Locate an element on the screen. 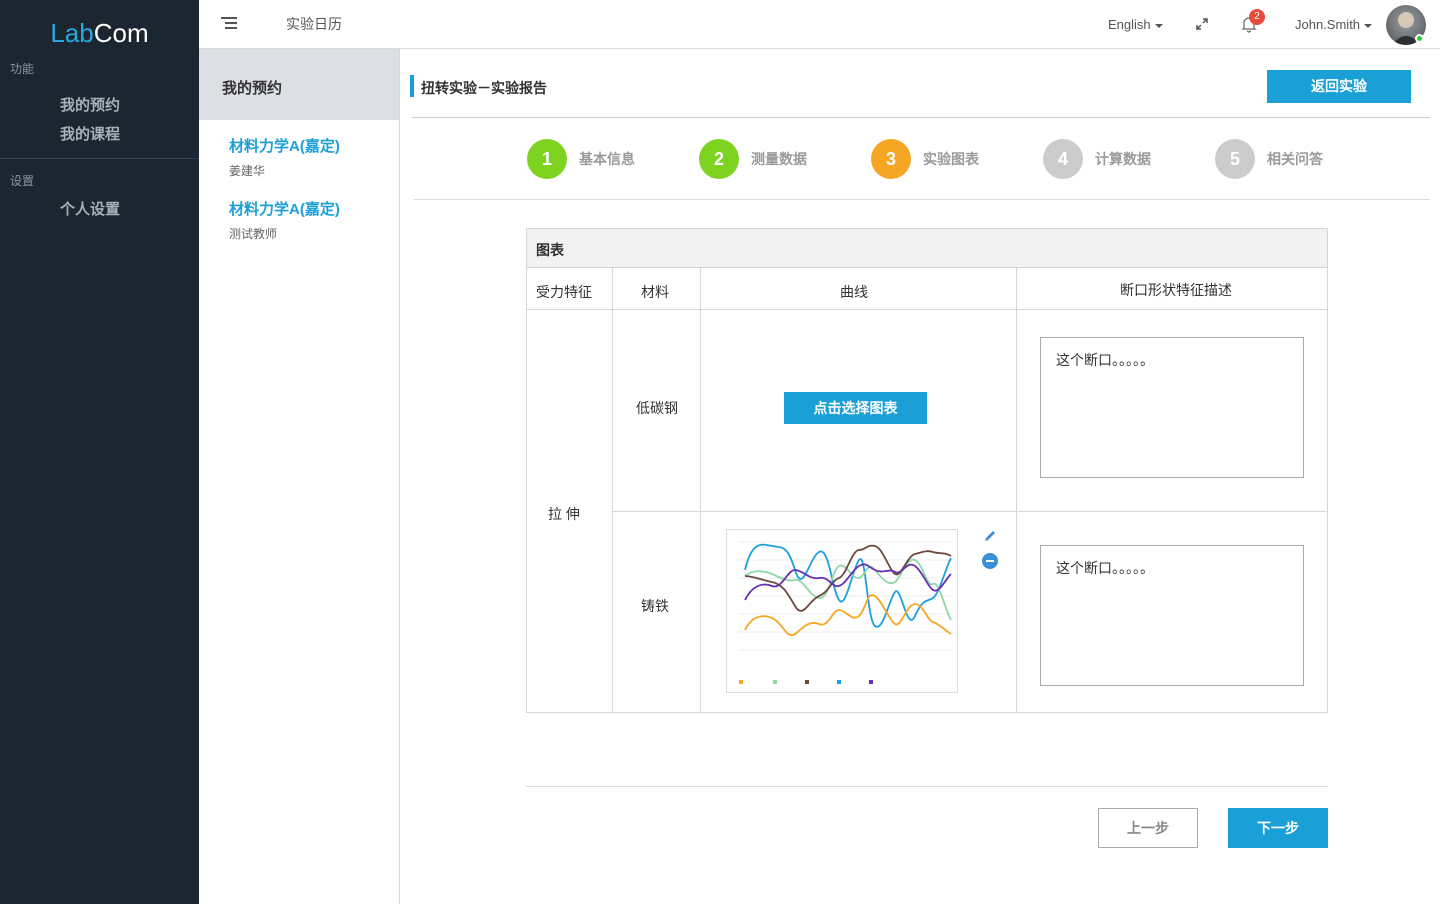 The width and height of the screenshot is (1440, 904). notification-badge: 2 is located at coordinates (1257, 17).